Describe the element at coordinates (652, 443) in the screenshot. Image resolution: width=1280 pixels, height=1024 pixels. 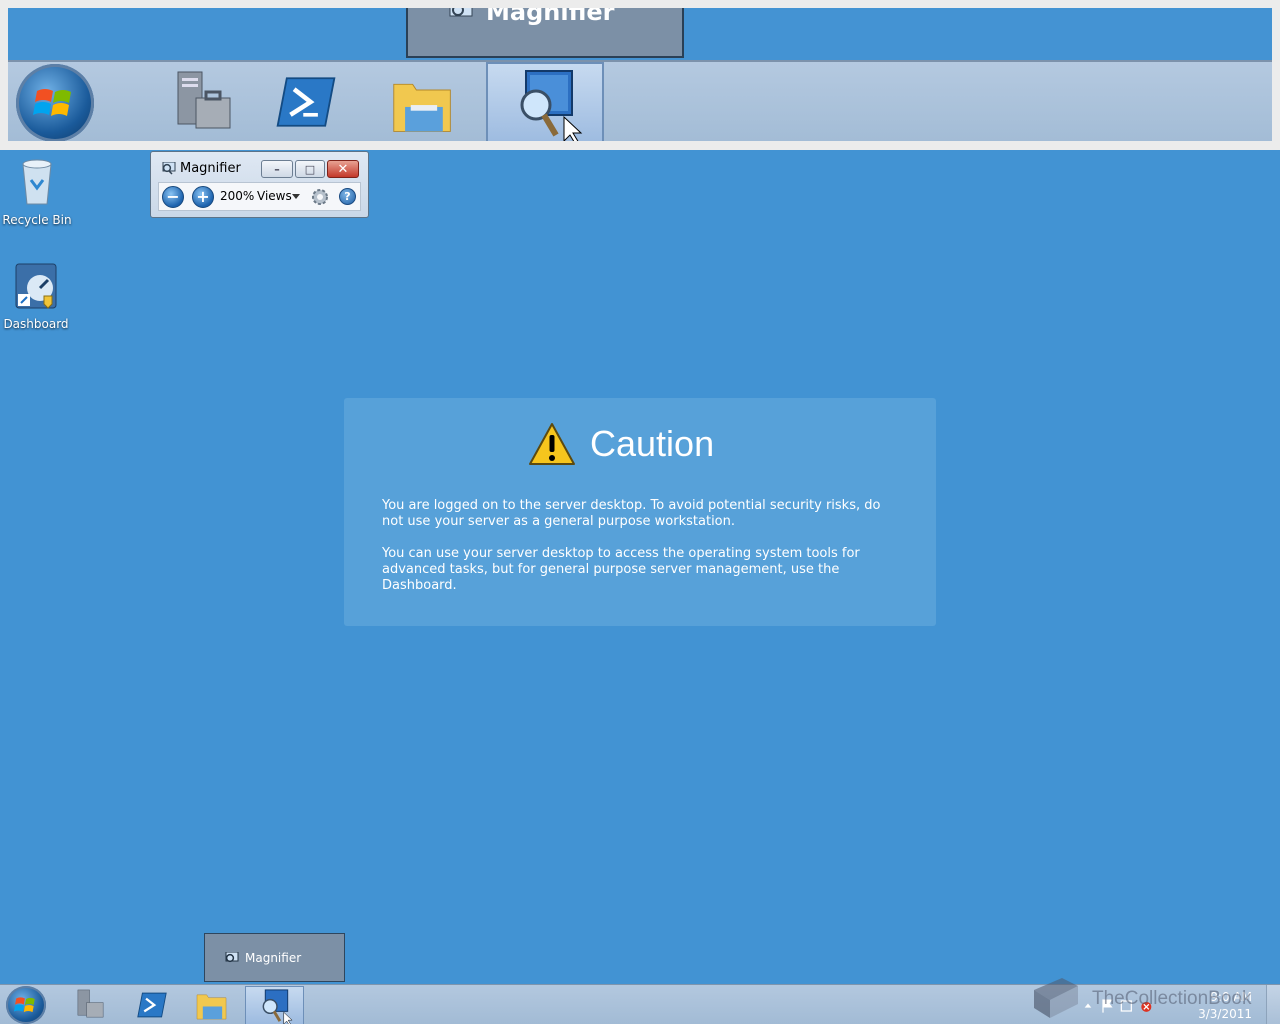
I see `caution-title: Caution` at that location.